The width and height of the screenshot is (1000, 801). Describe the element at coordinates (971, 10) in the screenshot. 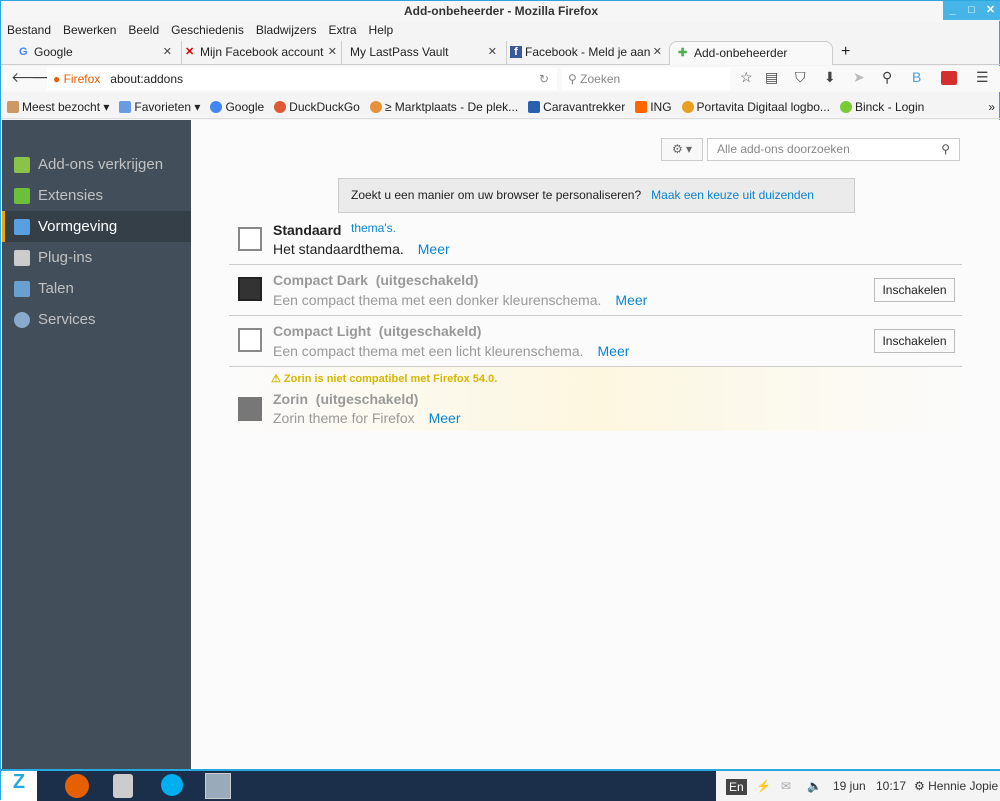

I see `maximize-button: □` at that location.